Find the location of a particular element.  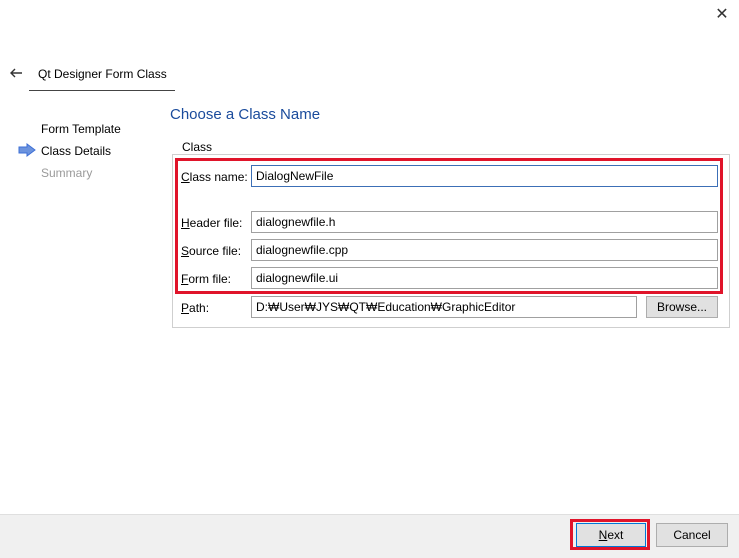

next-button: Next is located at coordinates (611, 535).